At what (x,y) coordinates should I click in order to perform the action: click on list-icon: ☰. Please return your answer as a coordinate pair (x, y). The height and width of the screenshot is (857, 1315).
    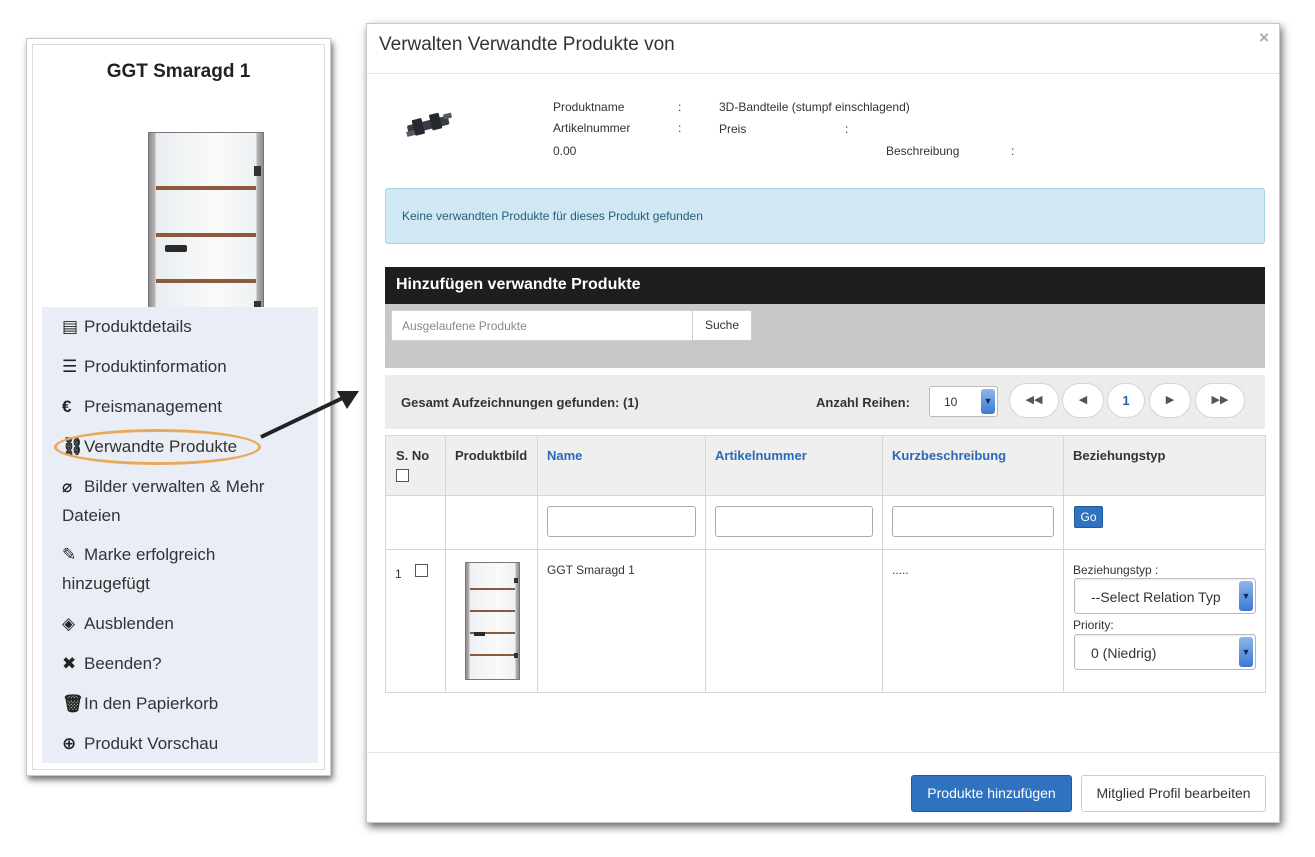
    Looking at the image, I should click on (70, 366).